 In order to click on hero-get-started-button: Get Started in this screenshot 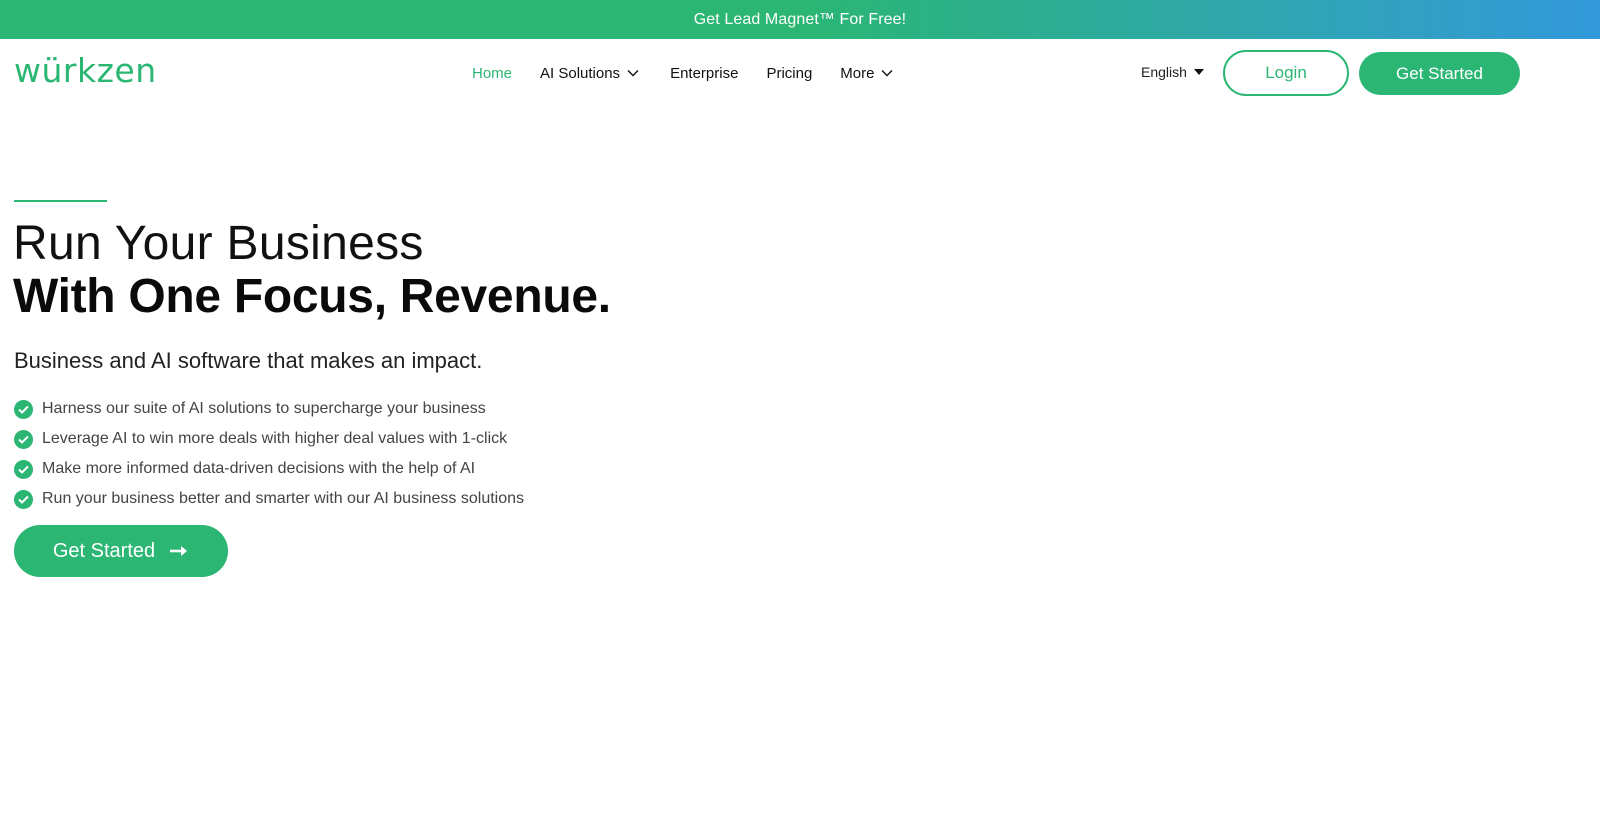, I will do `click(121, 551)`.